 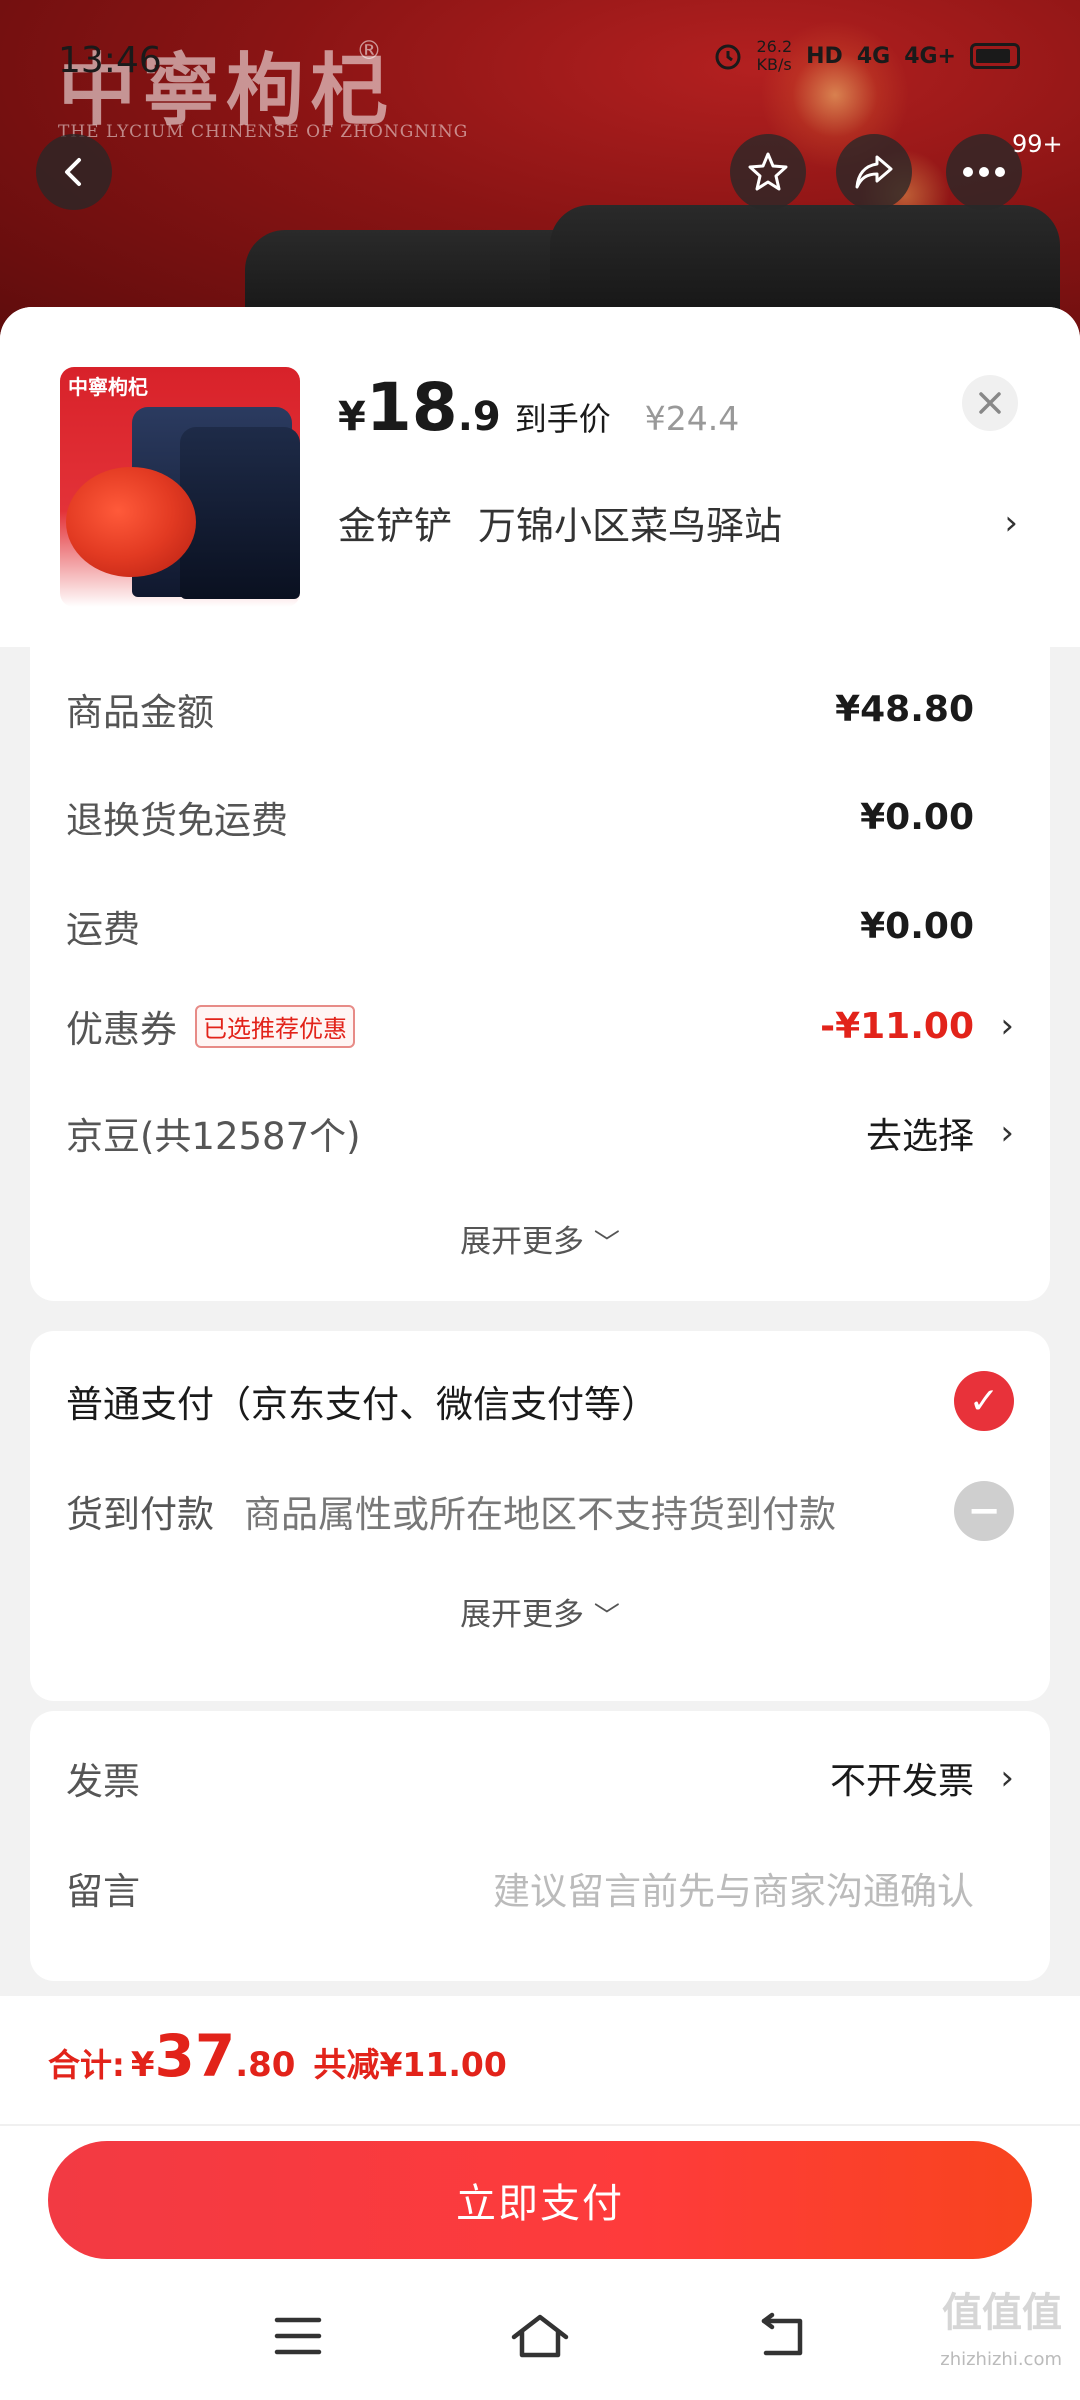 I want to click on expand-more-fees: 展开更多 ﹀, so click(x=540, y=1238).